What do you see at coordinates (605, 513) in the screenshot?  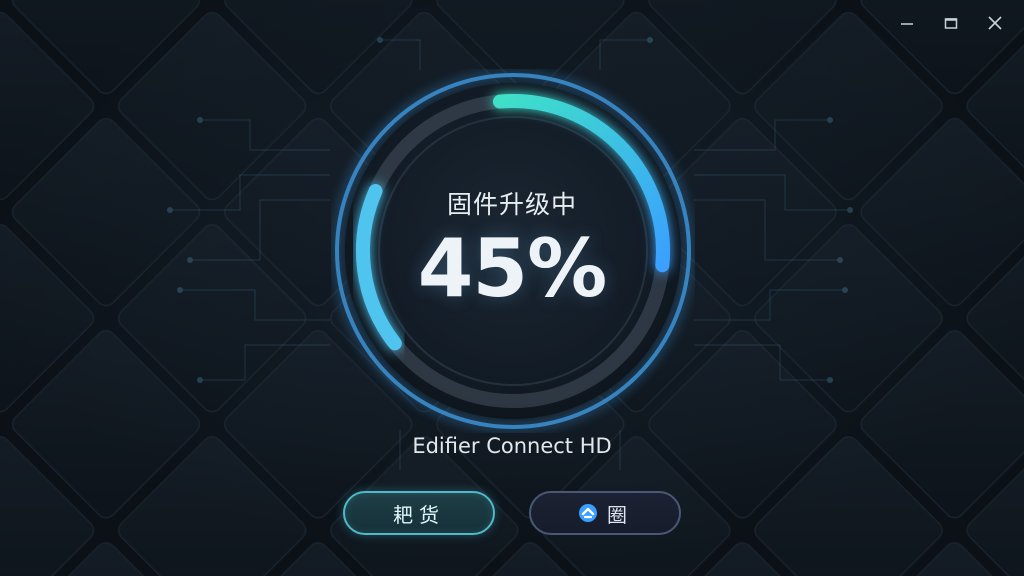 I see `secondary-action-button: 圈` at bounding box center [605, 513].